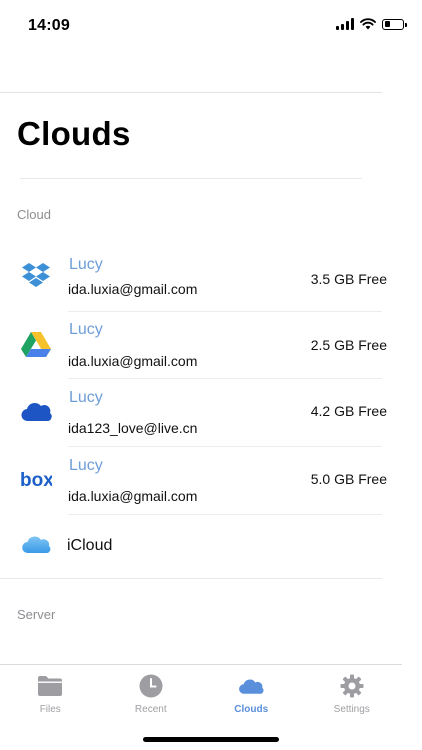 Image resolution: width=422 pixels, height=750 pixels. What do you see at coordinates (36, 545) in the screenshot?
I see `icloud-icon` at bounding box center [36, 545].